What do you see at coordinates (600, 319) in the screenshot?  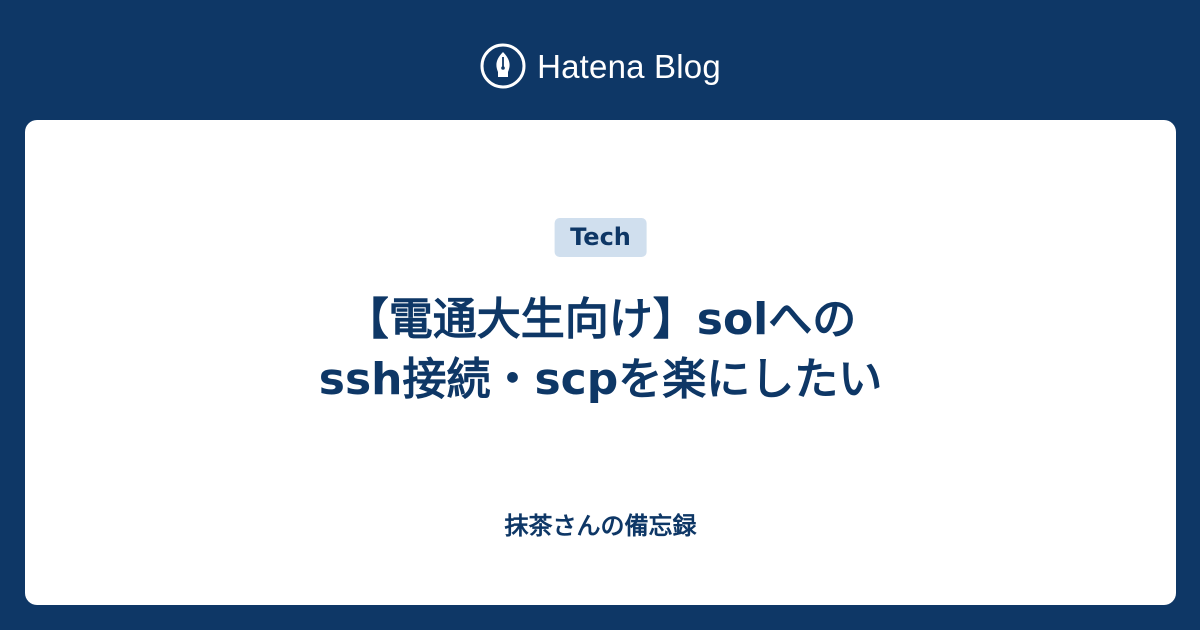 I see `article-title-line: 【電通大生向け】solへの` at bounding box center [600, 319].